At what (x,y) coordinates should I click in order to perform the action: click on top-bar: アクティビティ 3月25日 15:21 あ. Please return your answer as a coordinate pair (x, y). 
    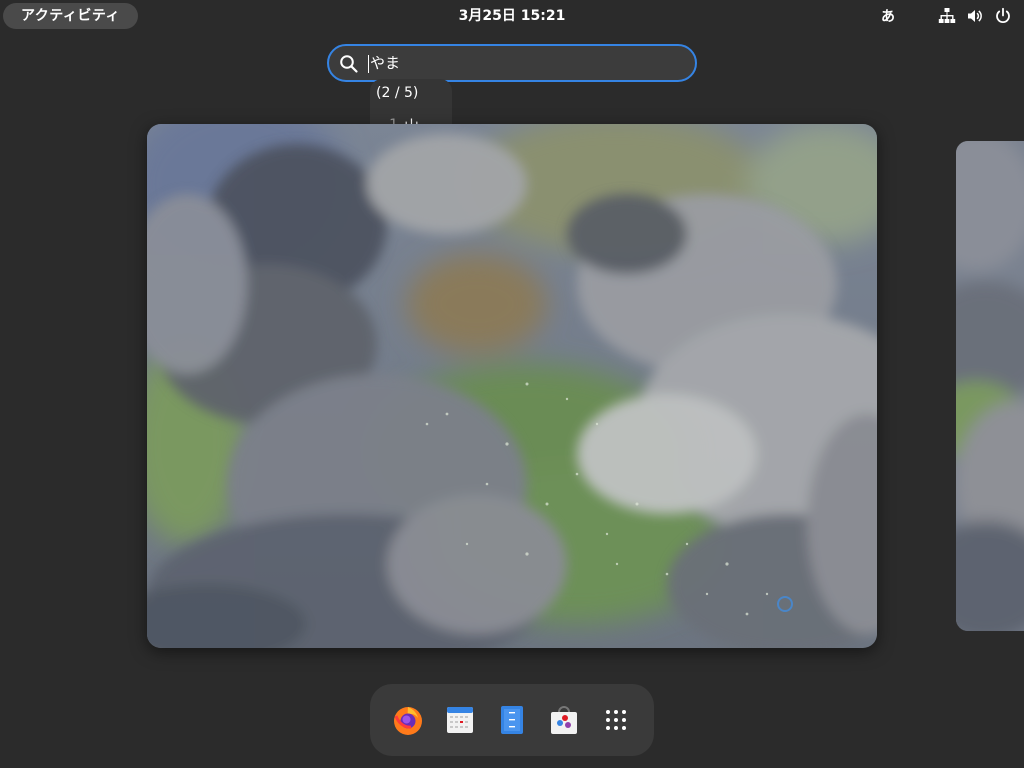
    Looking at the image, I should click on (512, 16).